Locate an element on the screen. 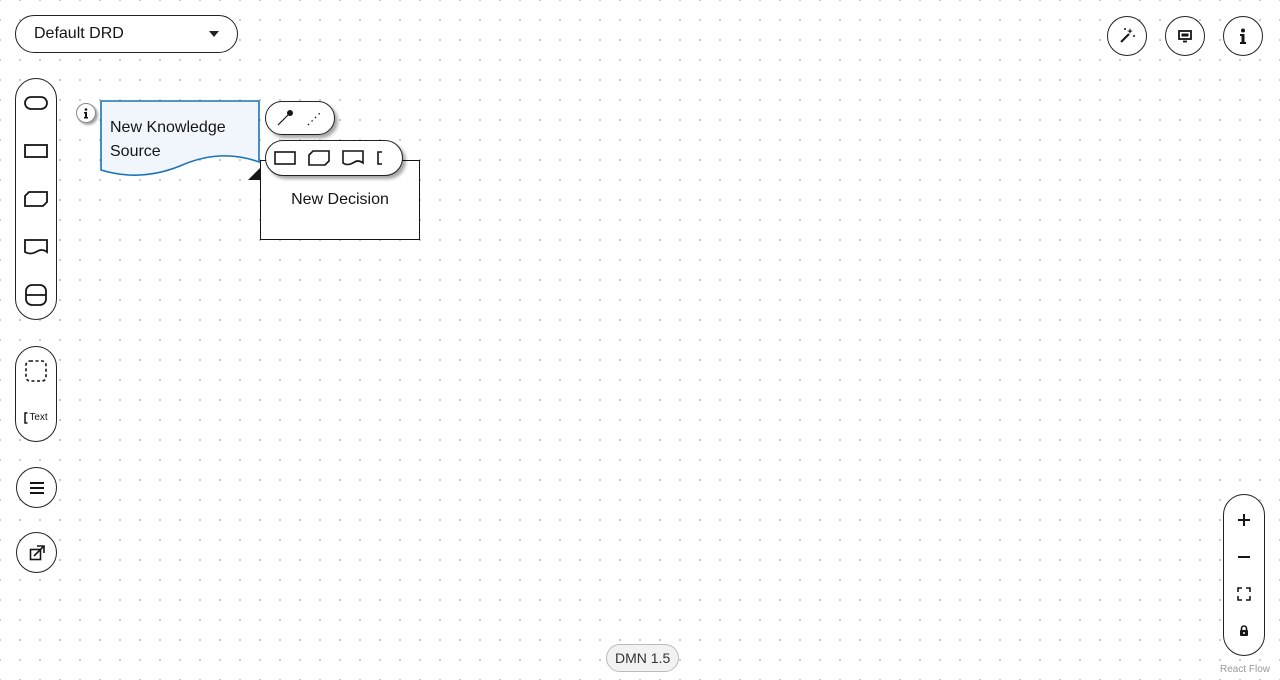 Image resolution: width=1280 pixels, height=680 pixels. text-annotation-icon is located at coordinates (380, 158).